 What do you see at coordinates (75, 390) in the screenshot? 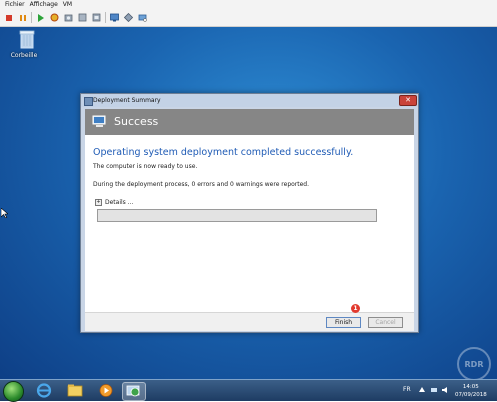
I see `taskbar-explorer-icon` at bounding box center [75, 390].